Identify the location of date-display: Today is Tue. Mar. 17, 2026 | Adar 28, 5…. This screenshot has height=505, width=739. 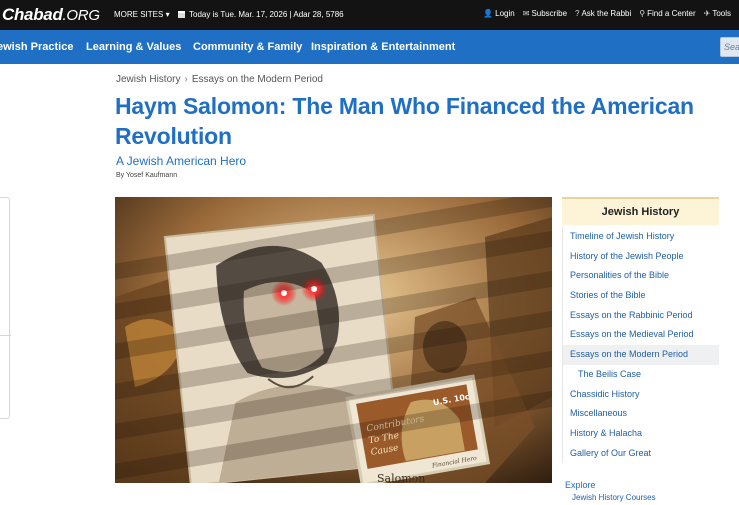
(261, 14).